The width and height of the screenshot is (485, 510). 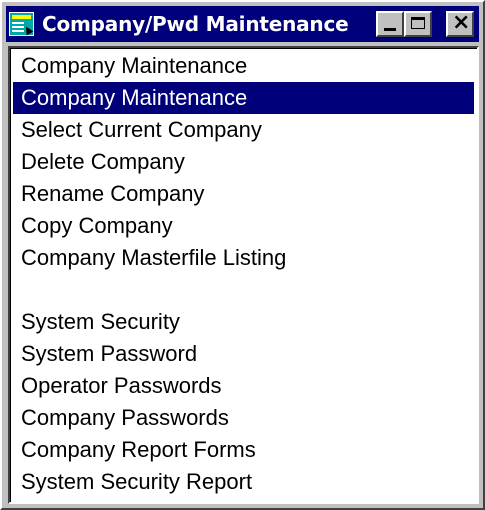 What do you see at coordinates (243, 386) in the screenshot?
I see `list-item-operator-passwords: Operator Passwords` at bounding box center [243, 386].